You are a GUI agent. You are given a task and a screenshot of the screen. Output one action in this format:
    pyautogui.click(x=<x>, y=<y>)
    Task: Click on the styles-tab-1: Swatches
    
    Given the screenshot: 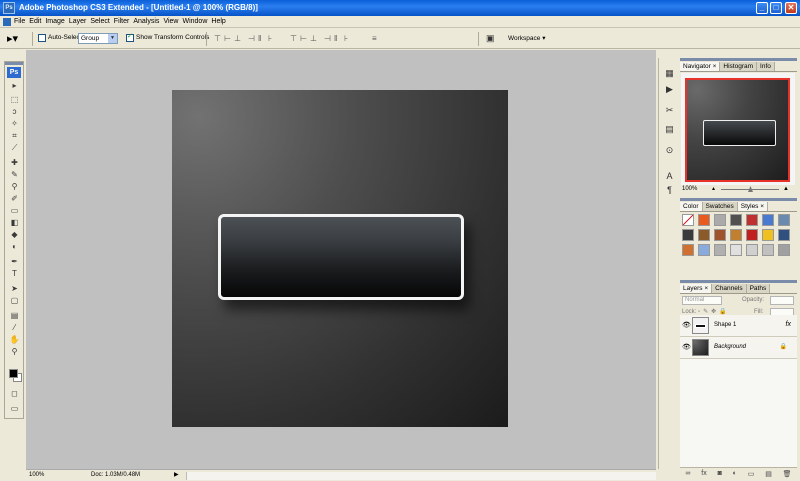 What is the action you would take?
    pyautogui.click(x=720, y=206)
    